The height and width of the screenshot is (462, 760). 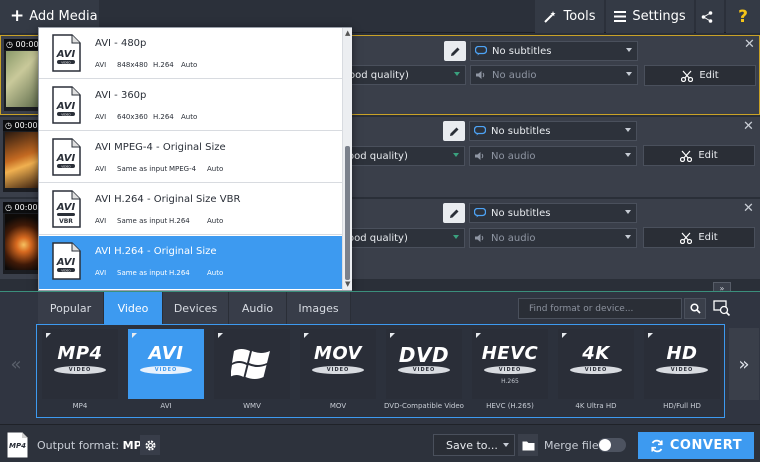 I want to click on tab-popular: Popular, so click(x=71, y=308).